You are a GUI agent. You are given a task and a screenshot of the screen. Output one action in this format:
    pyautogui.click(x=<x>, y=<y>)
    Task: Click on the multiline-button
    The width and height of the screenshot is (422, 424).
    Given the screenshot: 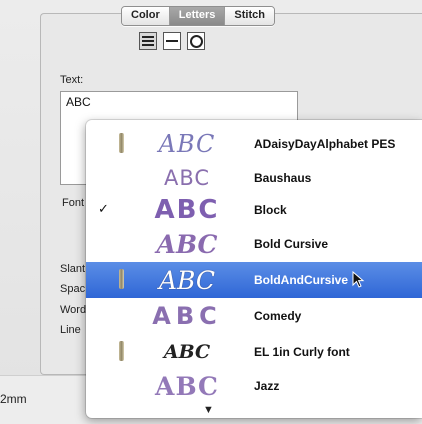 What is the action you would take?
    pyautogui.click(x=148, y=41)
    